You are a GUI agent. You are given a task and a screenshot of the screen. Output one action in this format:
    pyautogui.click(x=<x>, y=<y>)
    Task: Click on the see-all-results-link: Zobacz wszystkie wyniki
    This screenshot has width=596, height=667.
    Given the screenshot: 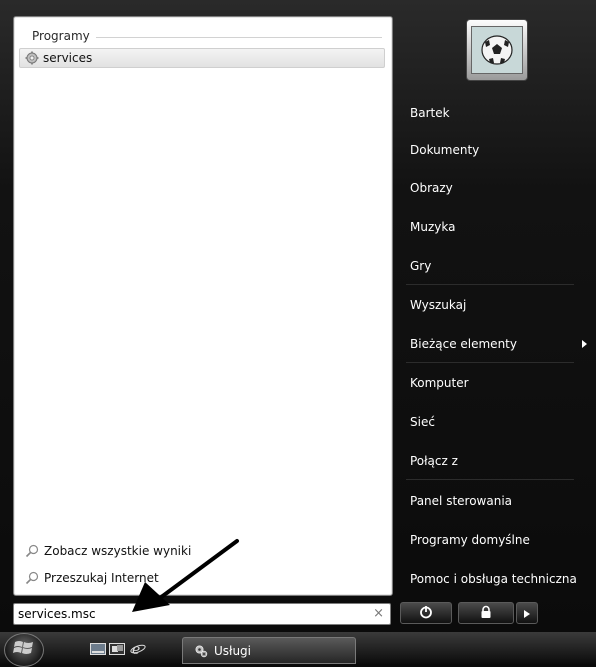 What is the action you would take?
    pyautogui.click(x=107, y=551)
    